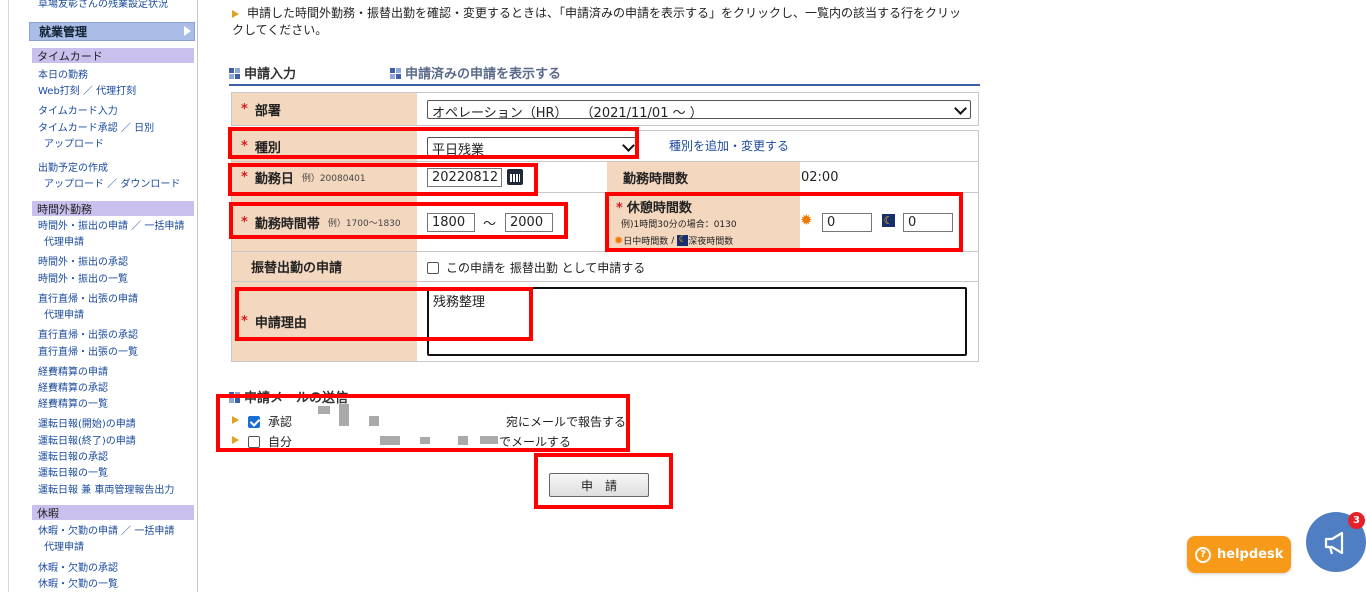 The image size is (1366, 592). Describe the element at coordinates (1203, 554) in the screenshot. I see `question-icon: ?` at that location.